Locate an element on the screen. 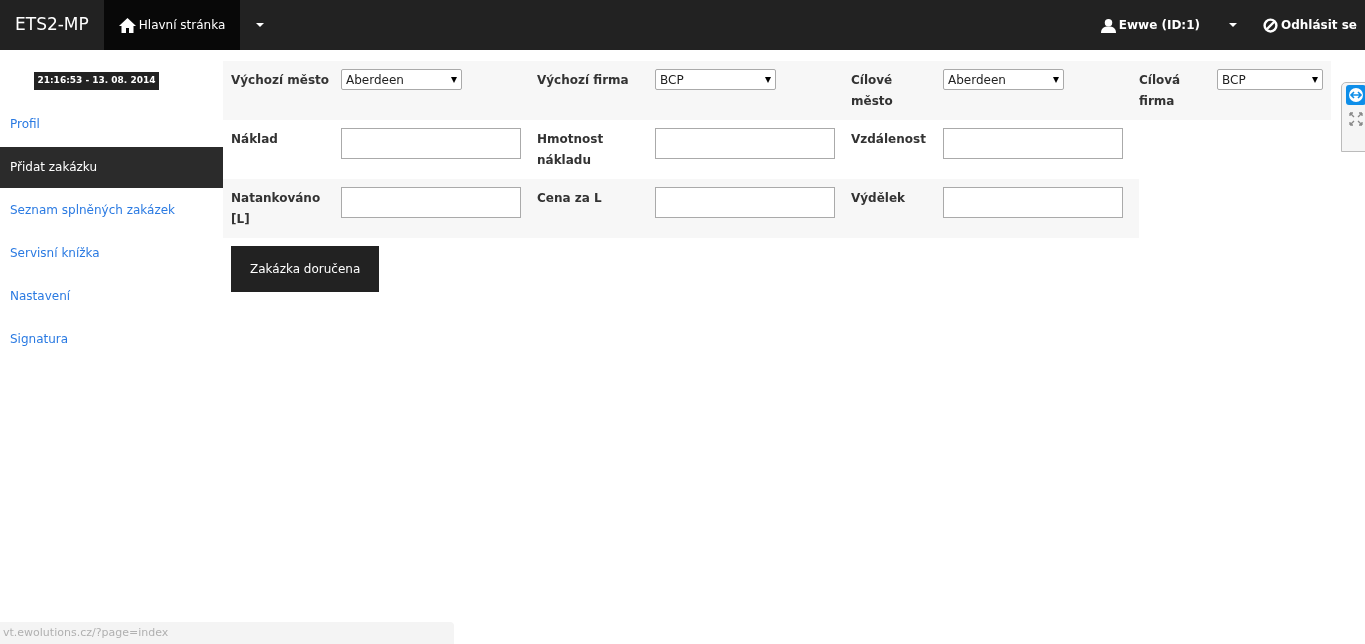 This screenshot has height=644, width=1365. logout-link: Odhlásit se is located at coordinates (1310, 25).